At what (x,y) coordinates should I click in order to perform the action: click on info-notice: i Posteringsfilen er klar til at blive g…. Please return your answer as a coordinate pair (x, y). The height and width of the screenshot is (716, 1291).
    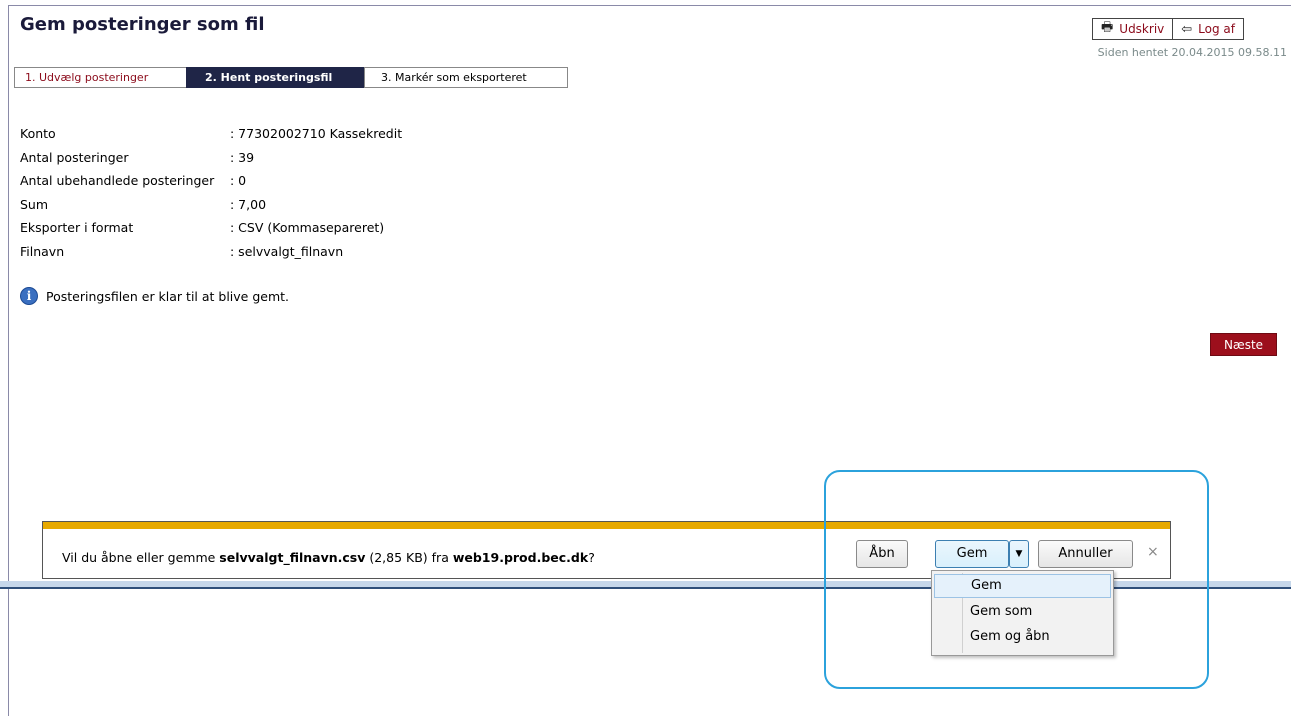
    Looking at the image, I should click on (154, 296).